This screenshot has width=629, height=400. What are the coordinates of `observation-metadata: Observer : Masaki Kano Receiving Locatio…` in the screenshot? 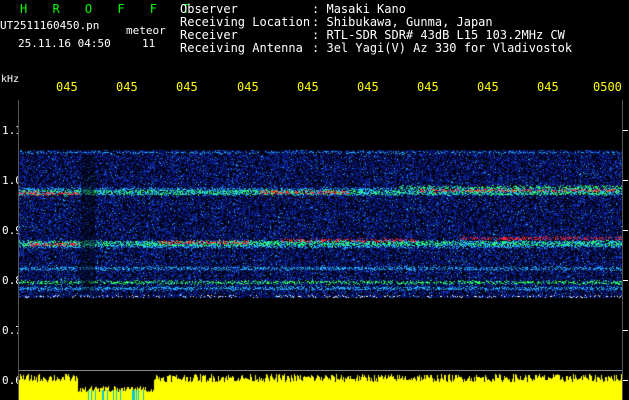 It's located at (393, 29).